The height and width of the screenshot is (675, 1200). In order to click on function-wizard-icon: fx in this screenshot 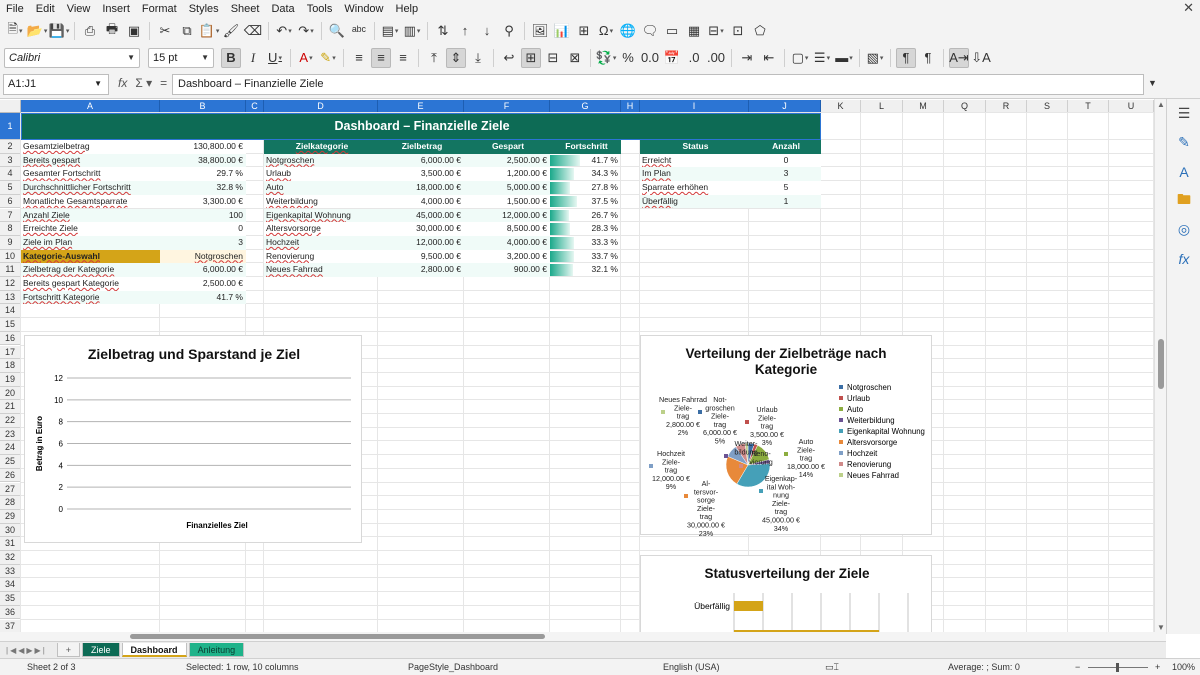, I will do `click(122, 83)`.